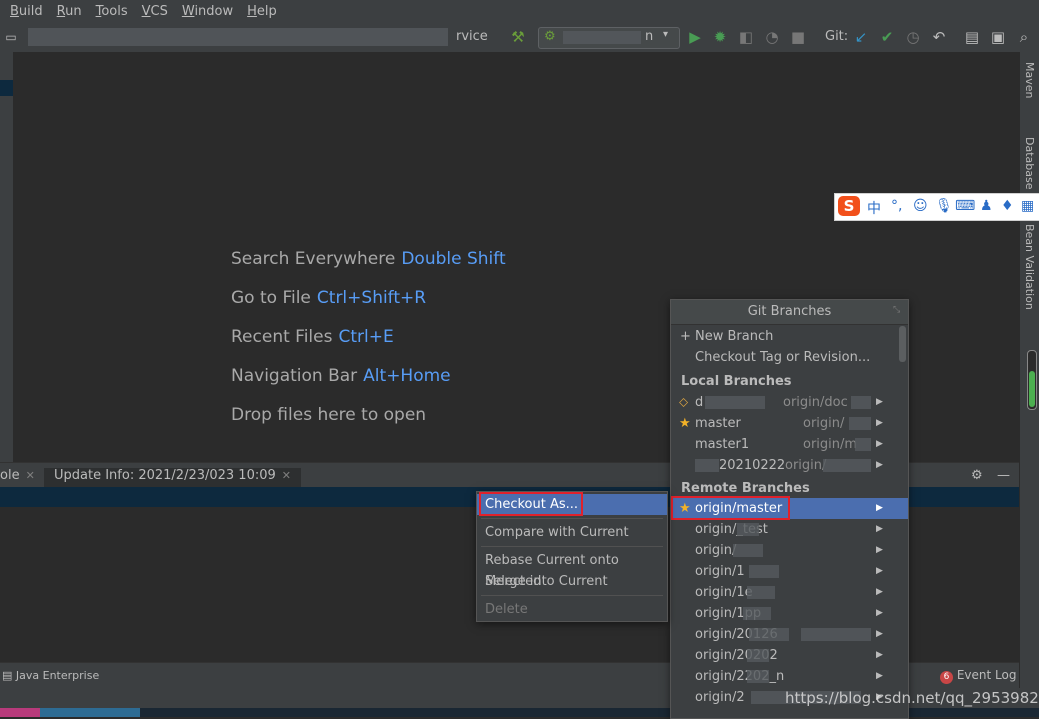 The width and height of the screenshot is (1039, 719). I want to click on tab-update-info: Update Info: 2021/2/23/023 10:09 ✕, so click(172, 478).